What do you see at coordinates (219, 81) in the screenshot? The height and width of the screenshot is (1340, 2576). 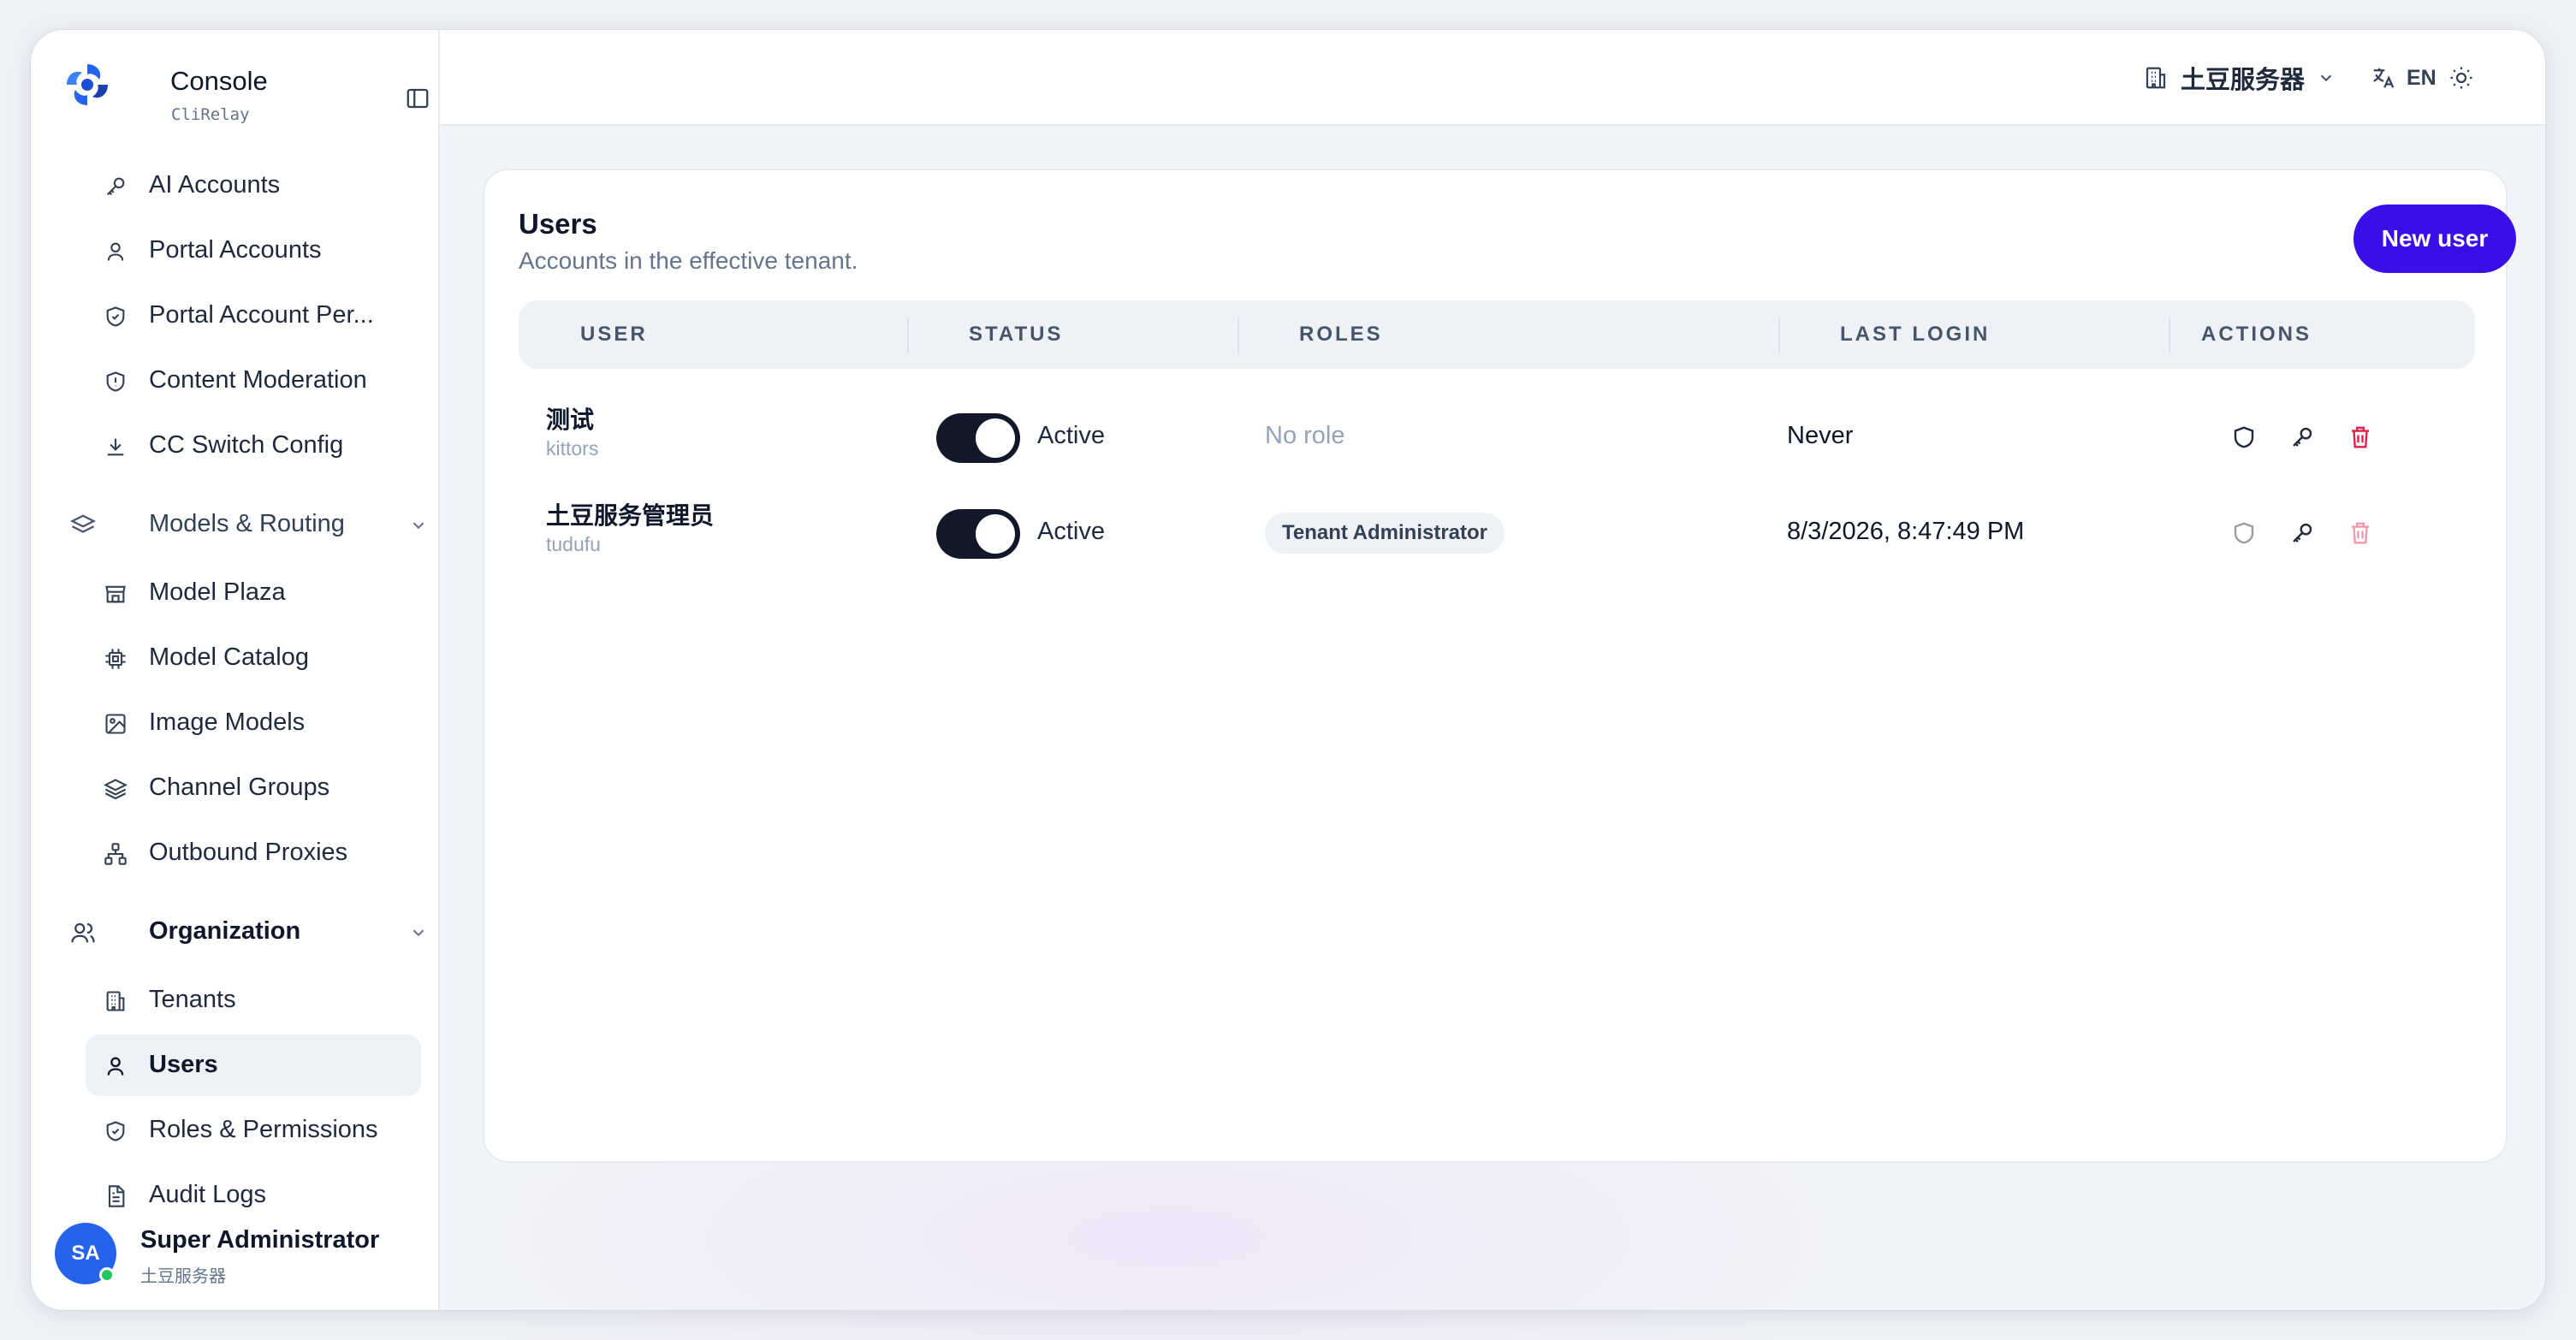 I see `brand-title: Console` at bounding box center [219, 81].